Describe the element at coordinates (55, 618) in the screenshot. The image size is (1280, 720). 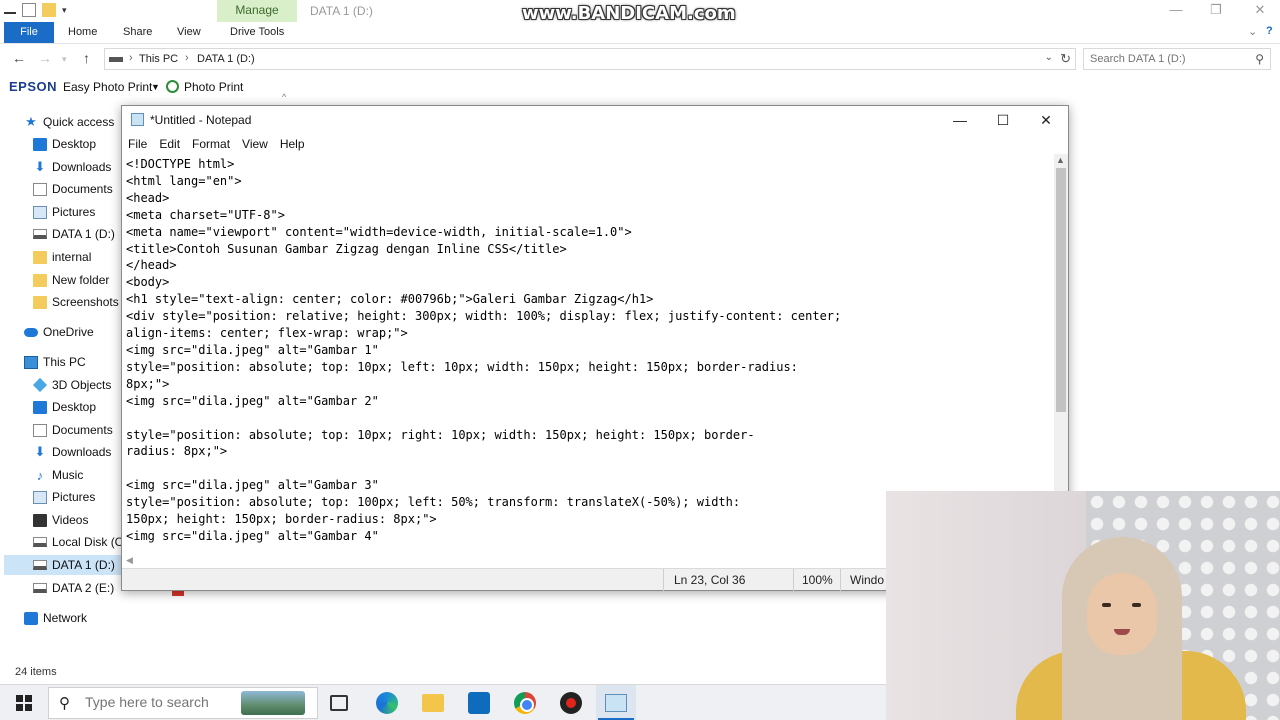
I see `nav-network: Network` at that location.